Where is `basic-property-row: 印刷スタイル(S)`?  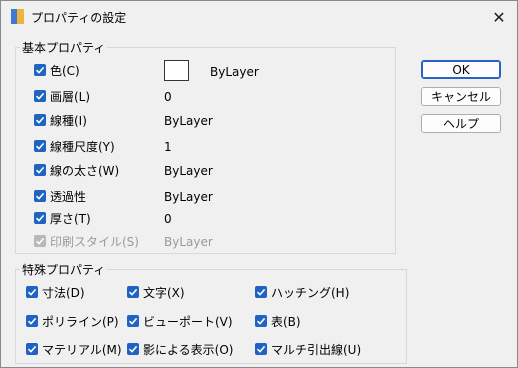
basic-property-row: 印刷スタイル(S) is located at coordinates (86, 241).